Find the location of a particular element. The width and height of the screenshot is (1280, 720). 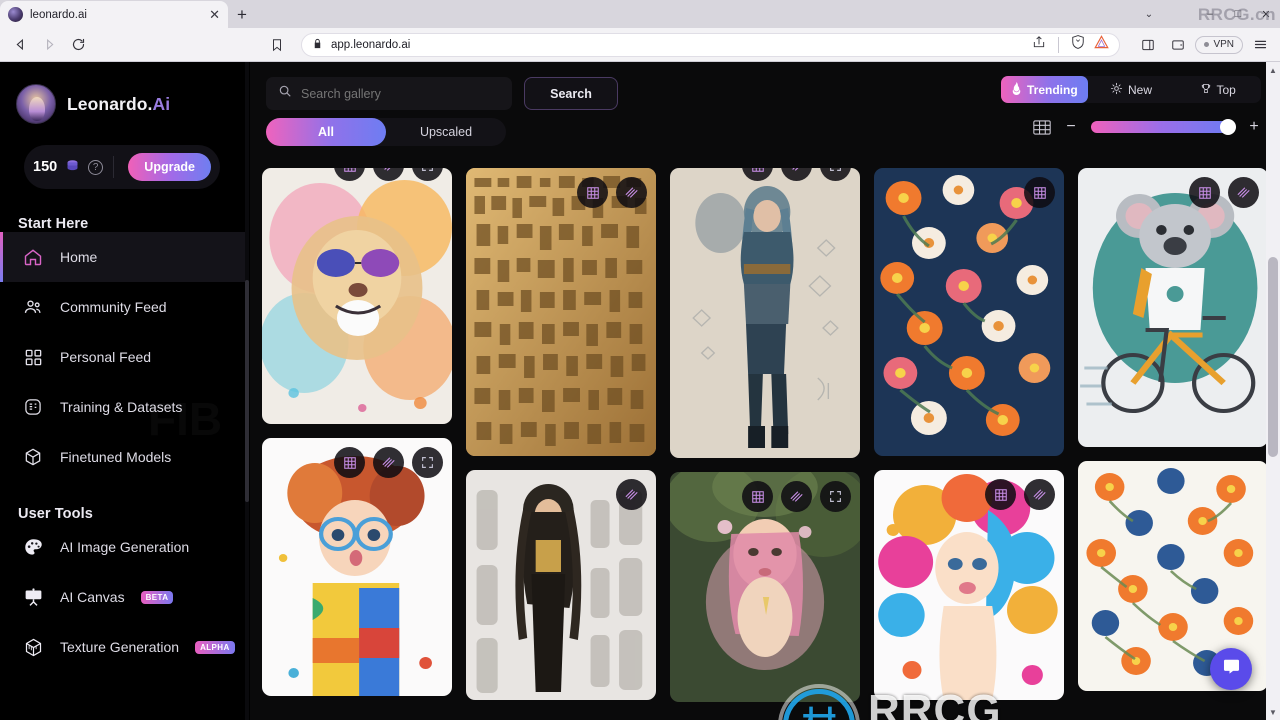

search-field-wrapper is located at coordinates (389, 93).